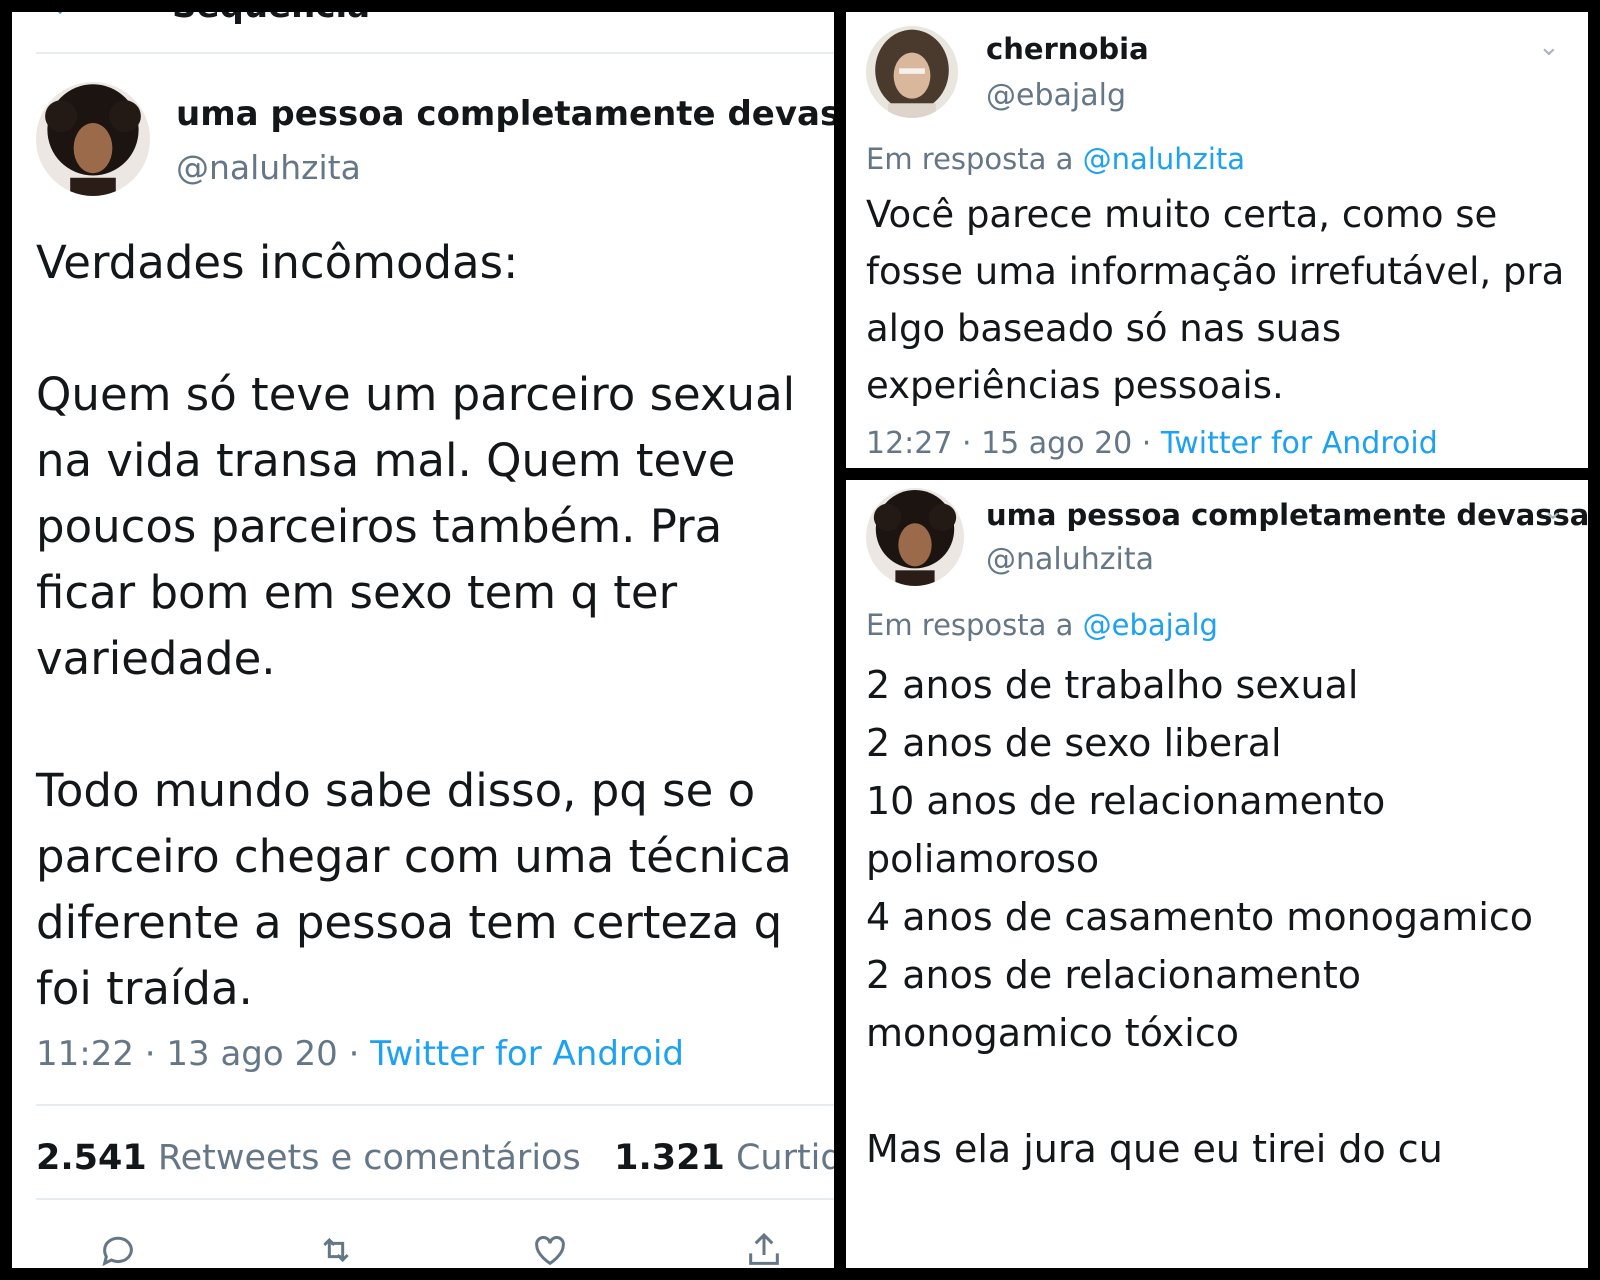 This screenshot has width=1600, height=1280. What do you see at coordinates (669, 1158) in the screenshot?
I see `likes-count: 1.321` at bounding box center [669, 1158].